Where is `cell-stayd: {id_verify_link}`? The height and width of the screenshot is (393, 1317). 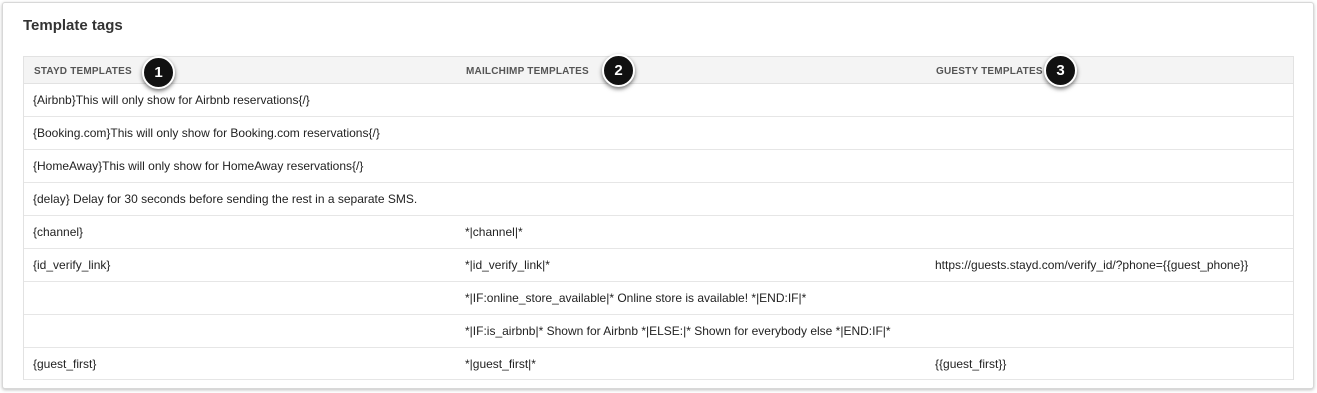 cell-stayd: {id_verify_link} is located at coordinates (72, 265).